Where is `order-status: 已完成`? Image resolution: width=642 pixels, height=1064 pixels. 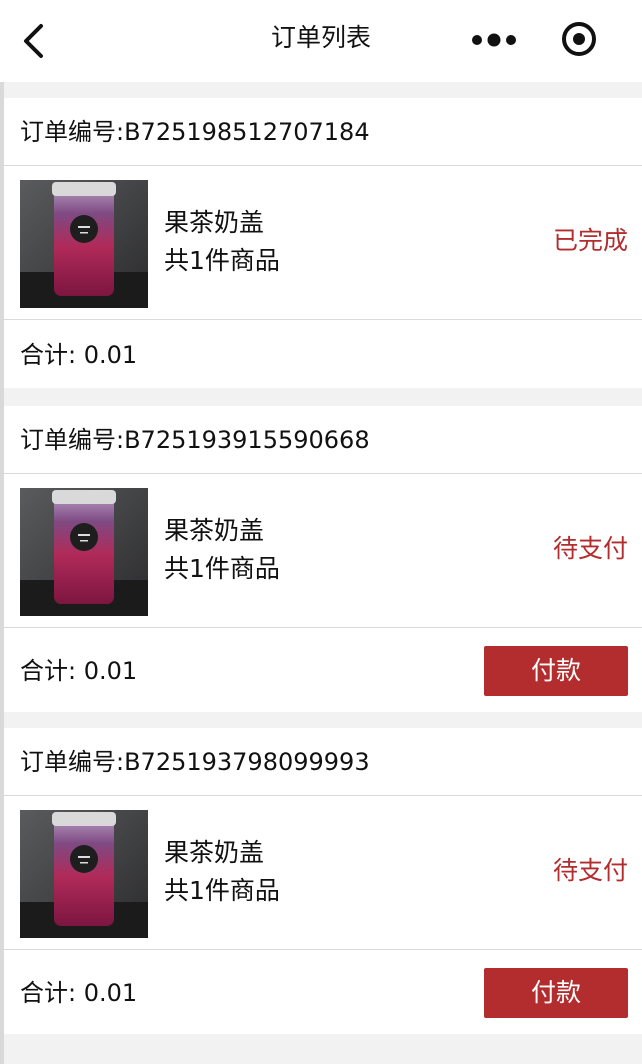
order-status: 已完成 is located at coordinates (590, 240).